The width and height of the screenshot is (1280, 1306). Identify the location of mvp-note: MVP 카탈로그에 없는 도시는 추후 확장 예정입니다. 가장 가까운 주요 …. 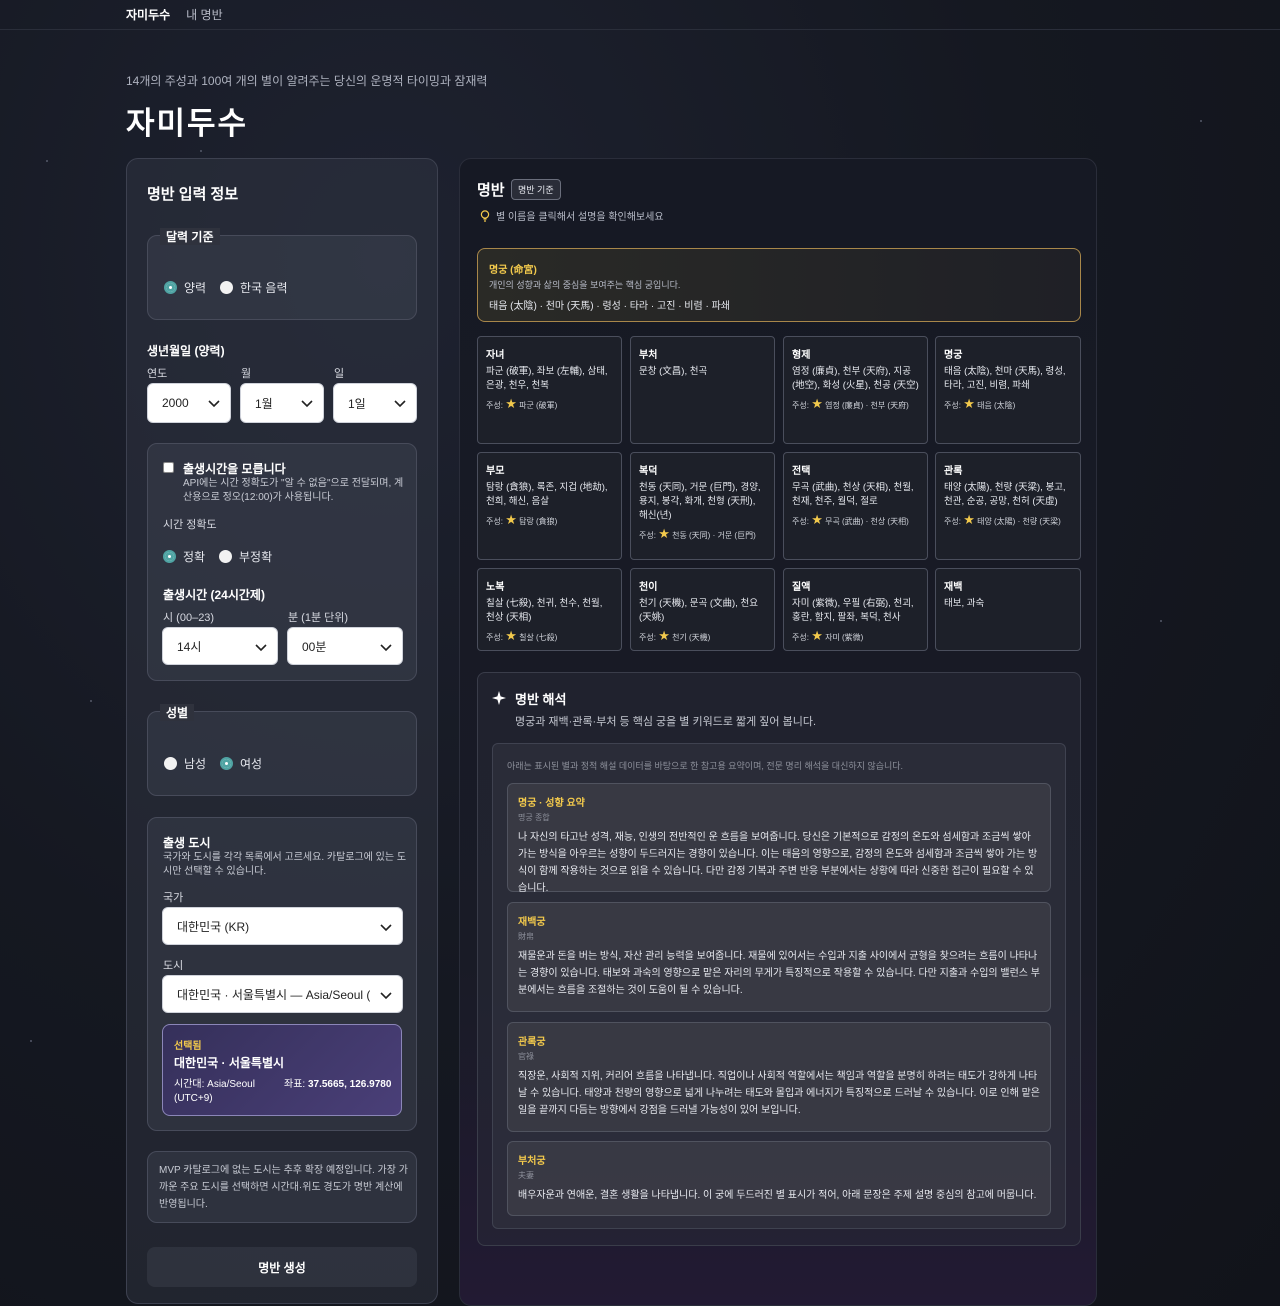
(283, 1187).